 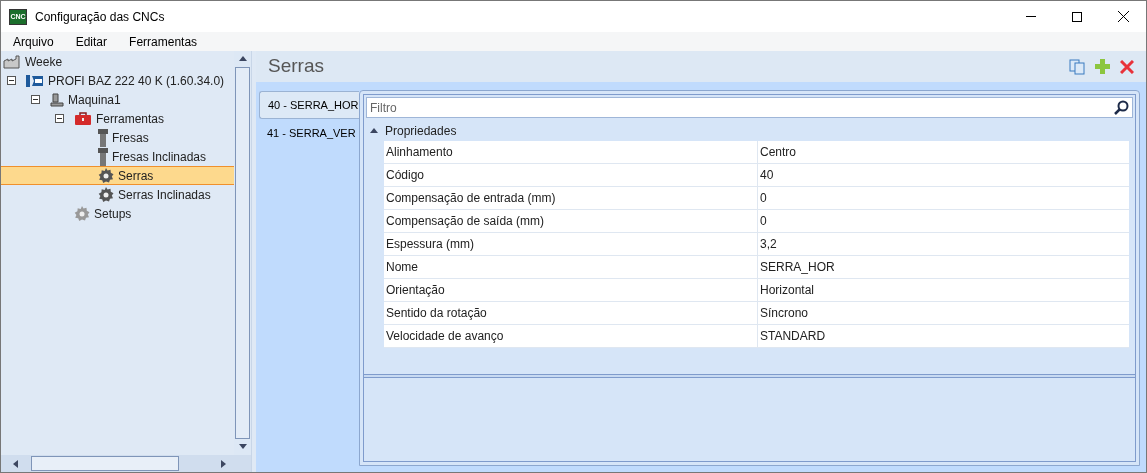 I want to click on machine-icon, so click(x=57, y=99).